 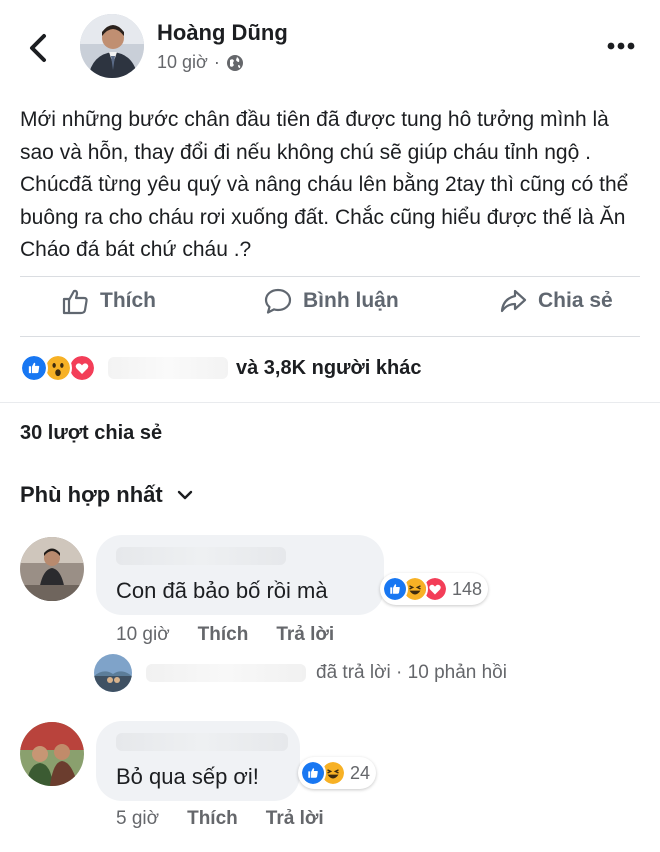 I want to click on redacted-names, so click(x=168, y=368).